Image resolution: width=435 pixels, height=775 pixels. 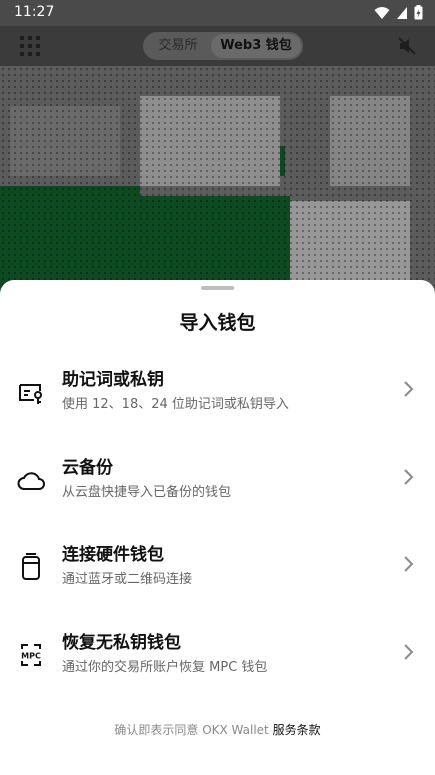 I want to click on option-description: 从云盘快捷导入已备份的钱包, so click(x=147, y=492).